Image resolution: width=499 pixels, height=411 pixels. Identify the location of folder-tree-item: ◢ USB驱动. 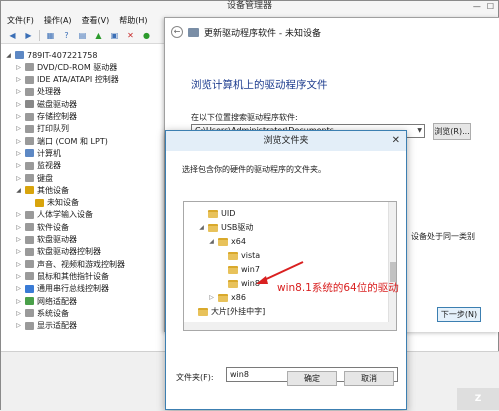
(225, 227).